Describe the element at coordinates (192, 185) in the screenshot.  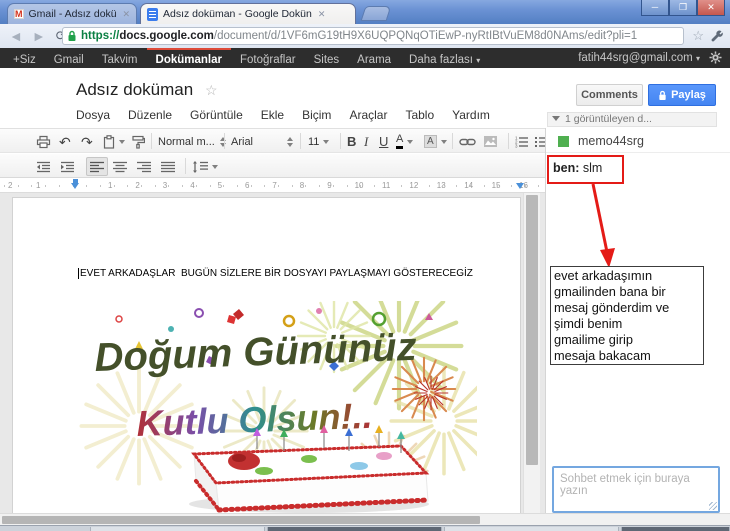
I see `ruler-number: 4` at that location.